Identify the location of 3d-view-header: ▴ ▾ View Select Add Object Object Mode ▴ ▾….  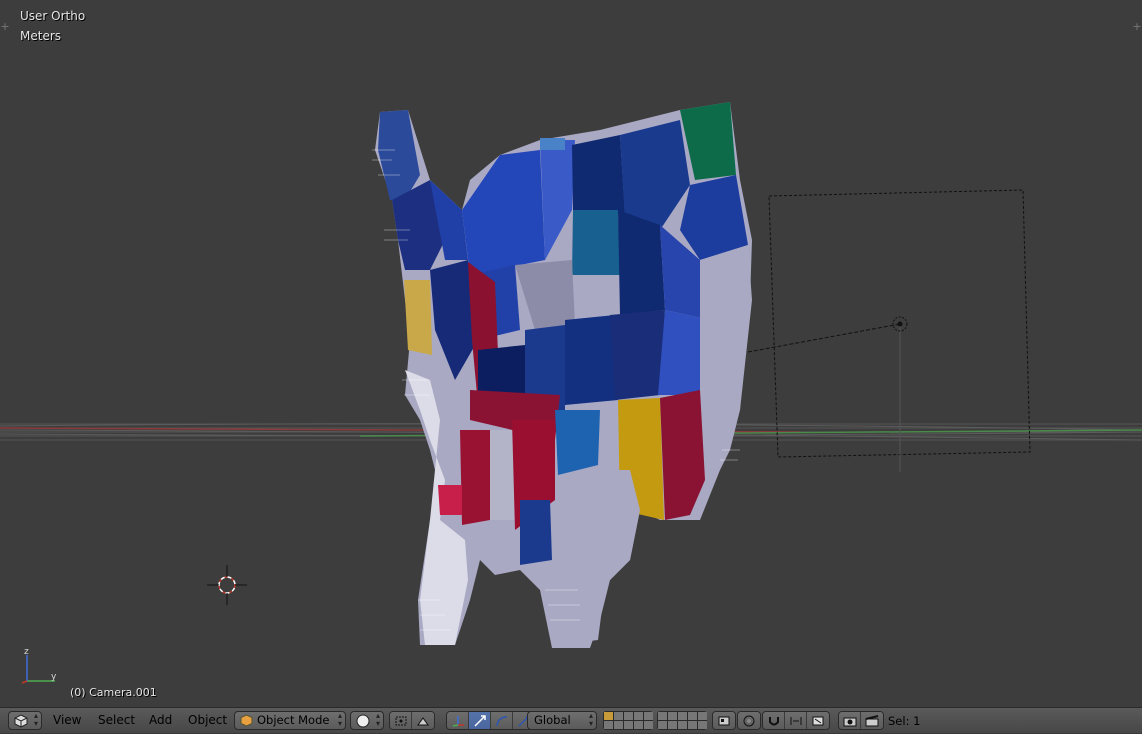
(571, 720).